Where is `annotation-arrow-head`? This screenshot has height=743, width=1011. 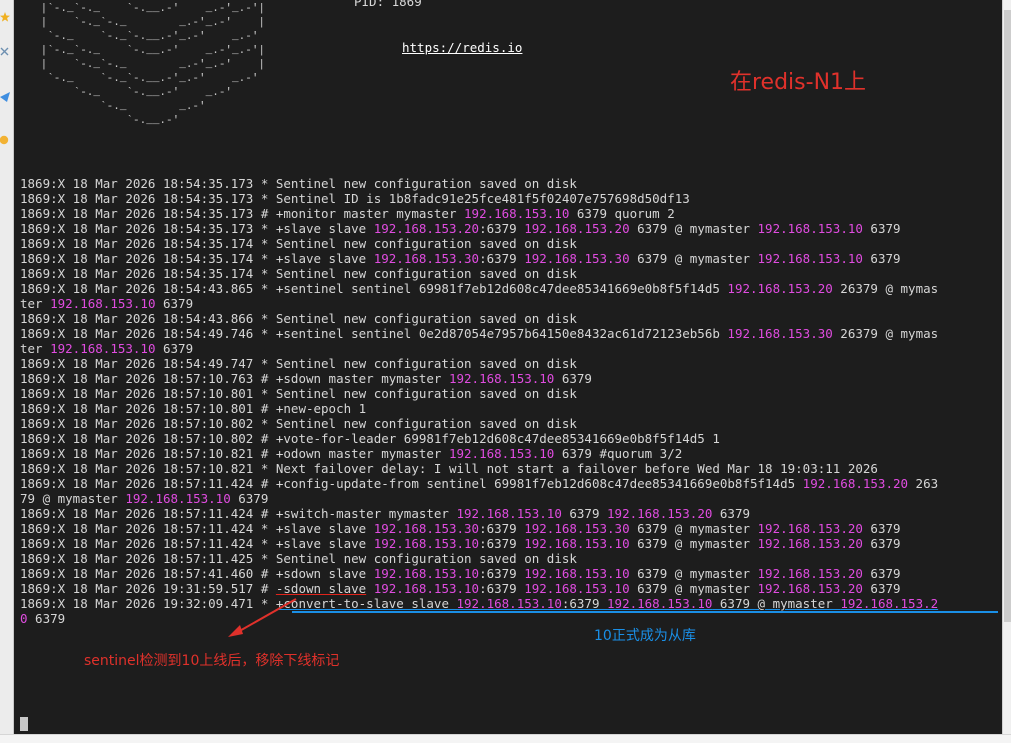 annotation-arrow-head is located at coordinates (235, 631).